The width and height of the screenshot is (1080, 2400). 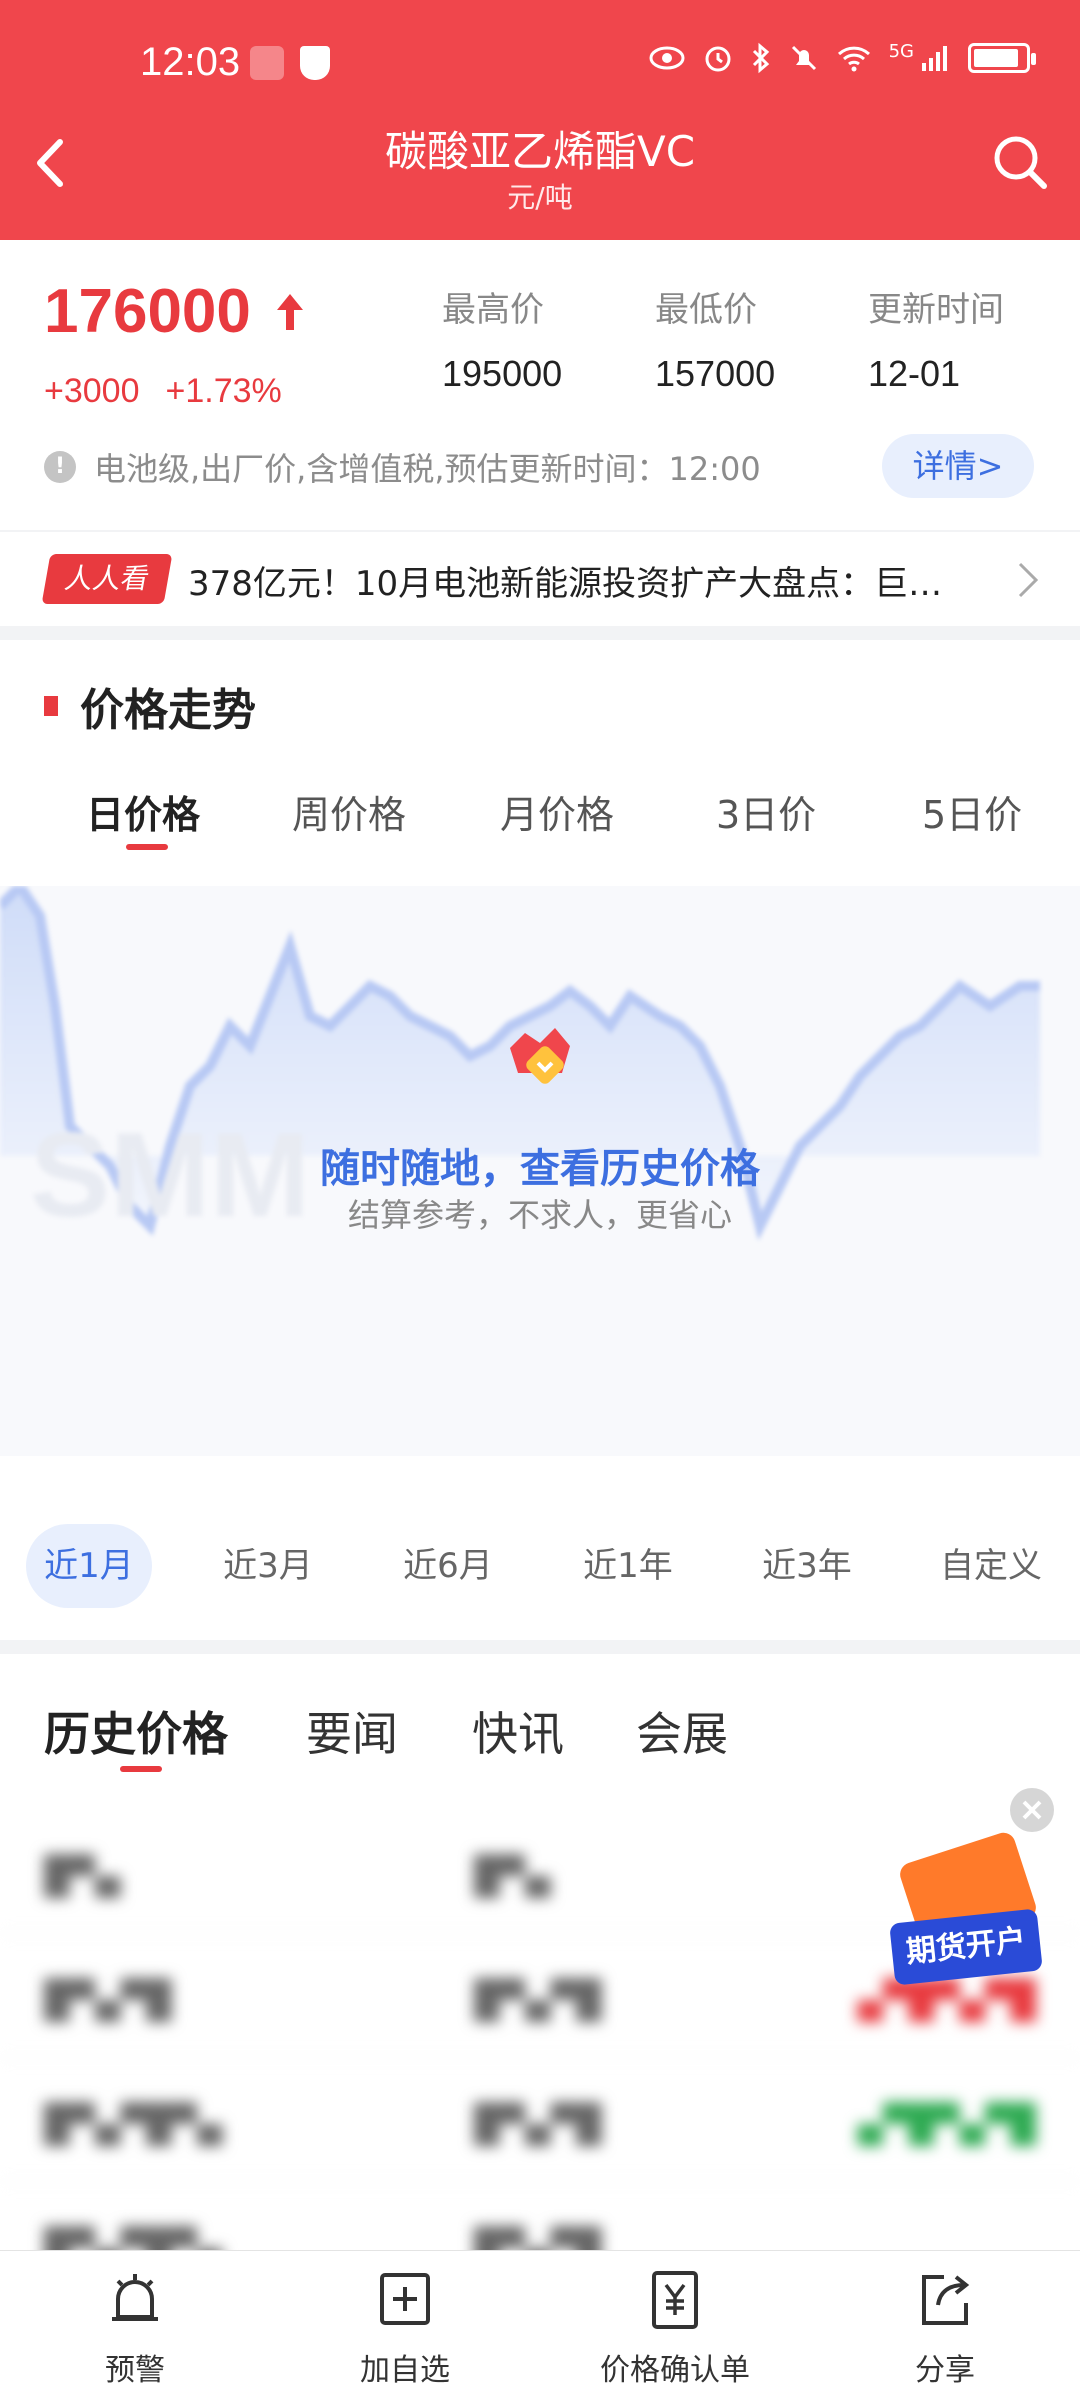 What do you see at coordinates (675, 2300) in the screenshot?
I see `yen-document-icon` at bounding box center [675, 2300].